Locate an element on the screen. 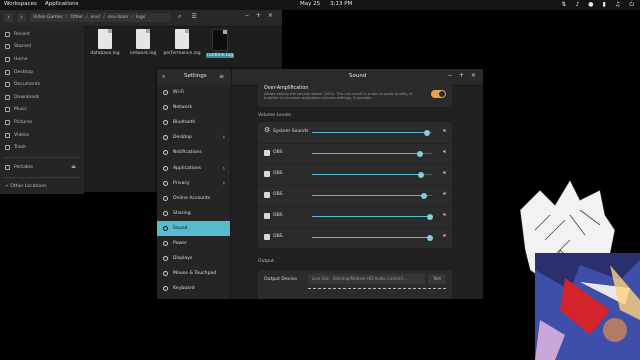 The width and height of the screenshot is (640, 360). sidebar-item-pictures: Pictures is located at coordinates (42, 122).